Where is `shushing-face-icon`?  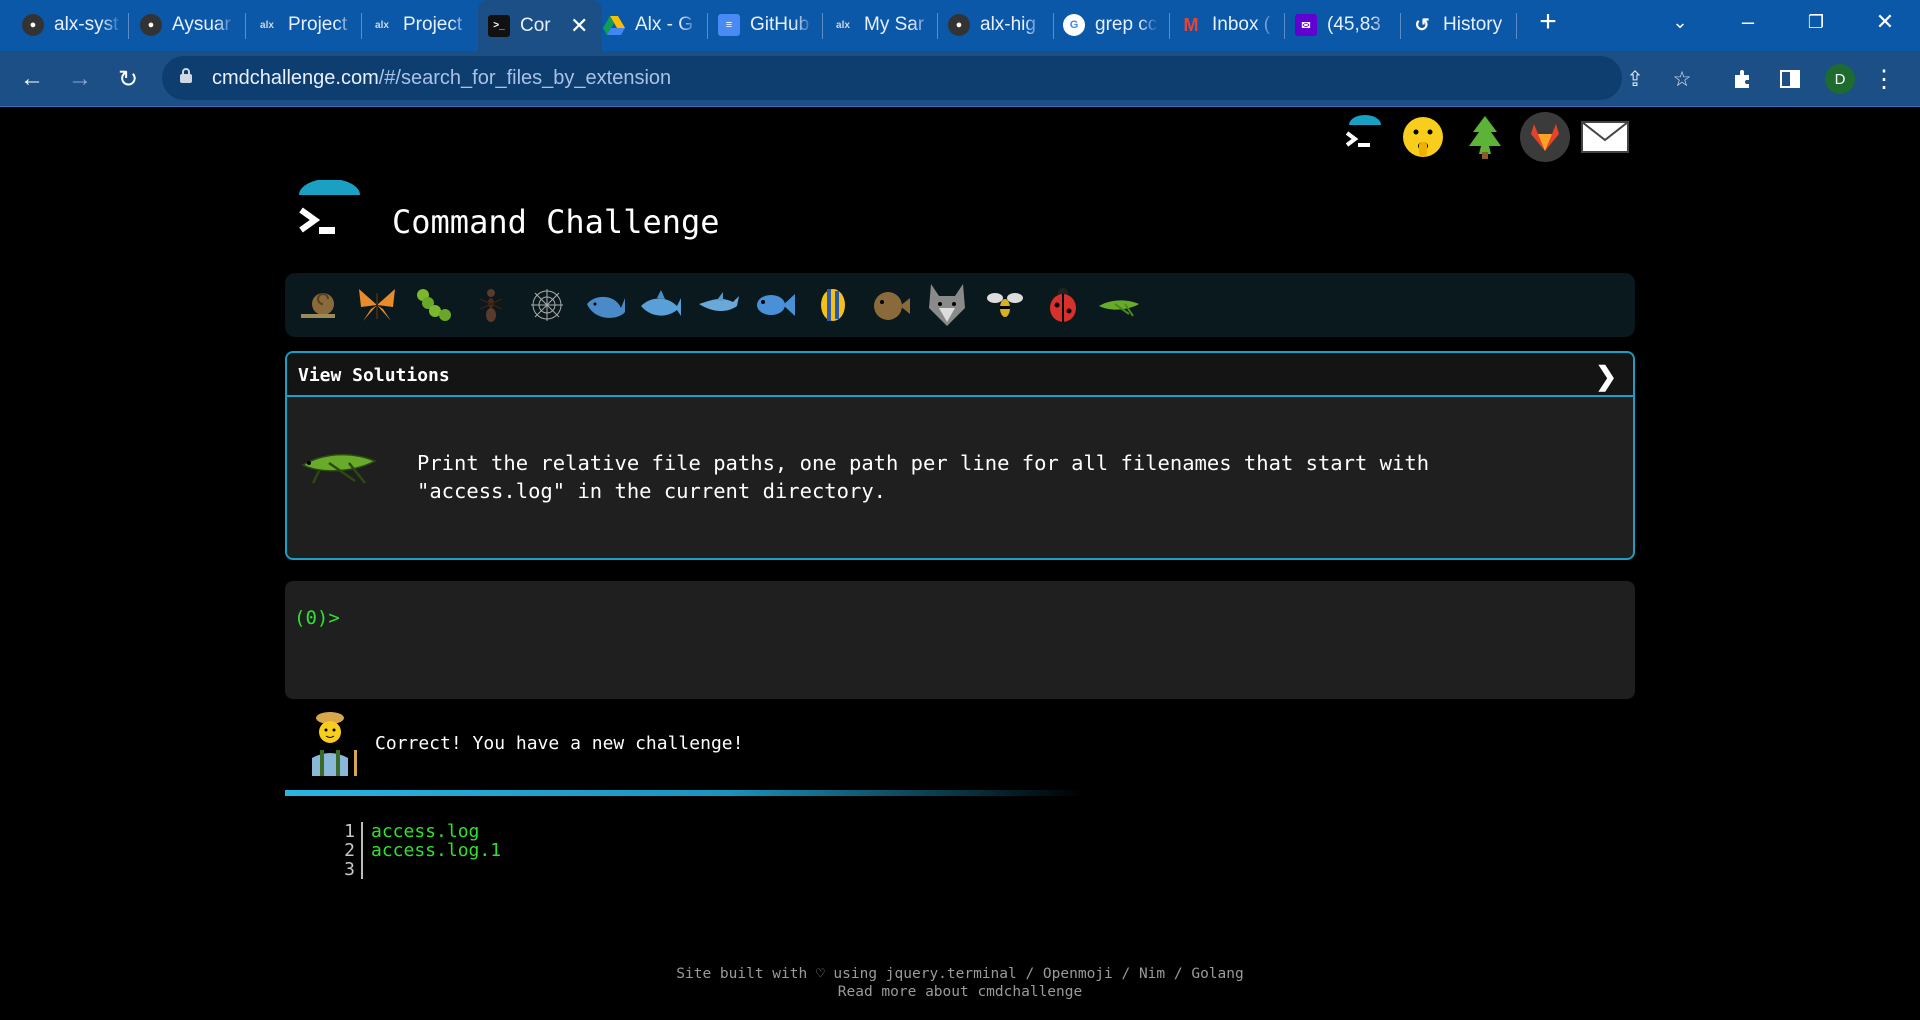
shushing-face-icon is located at coordinates (1423, 137).